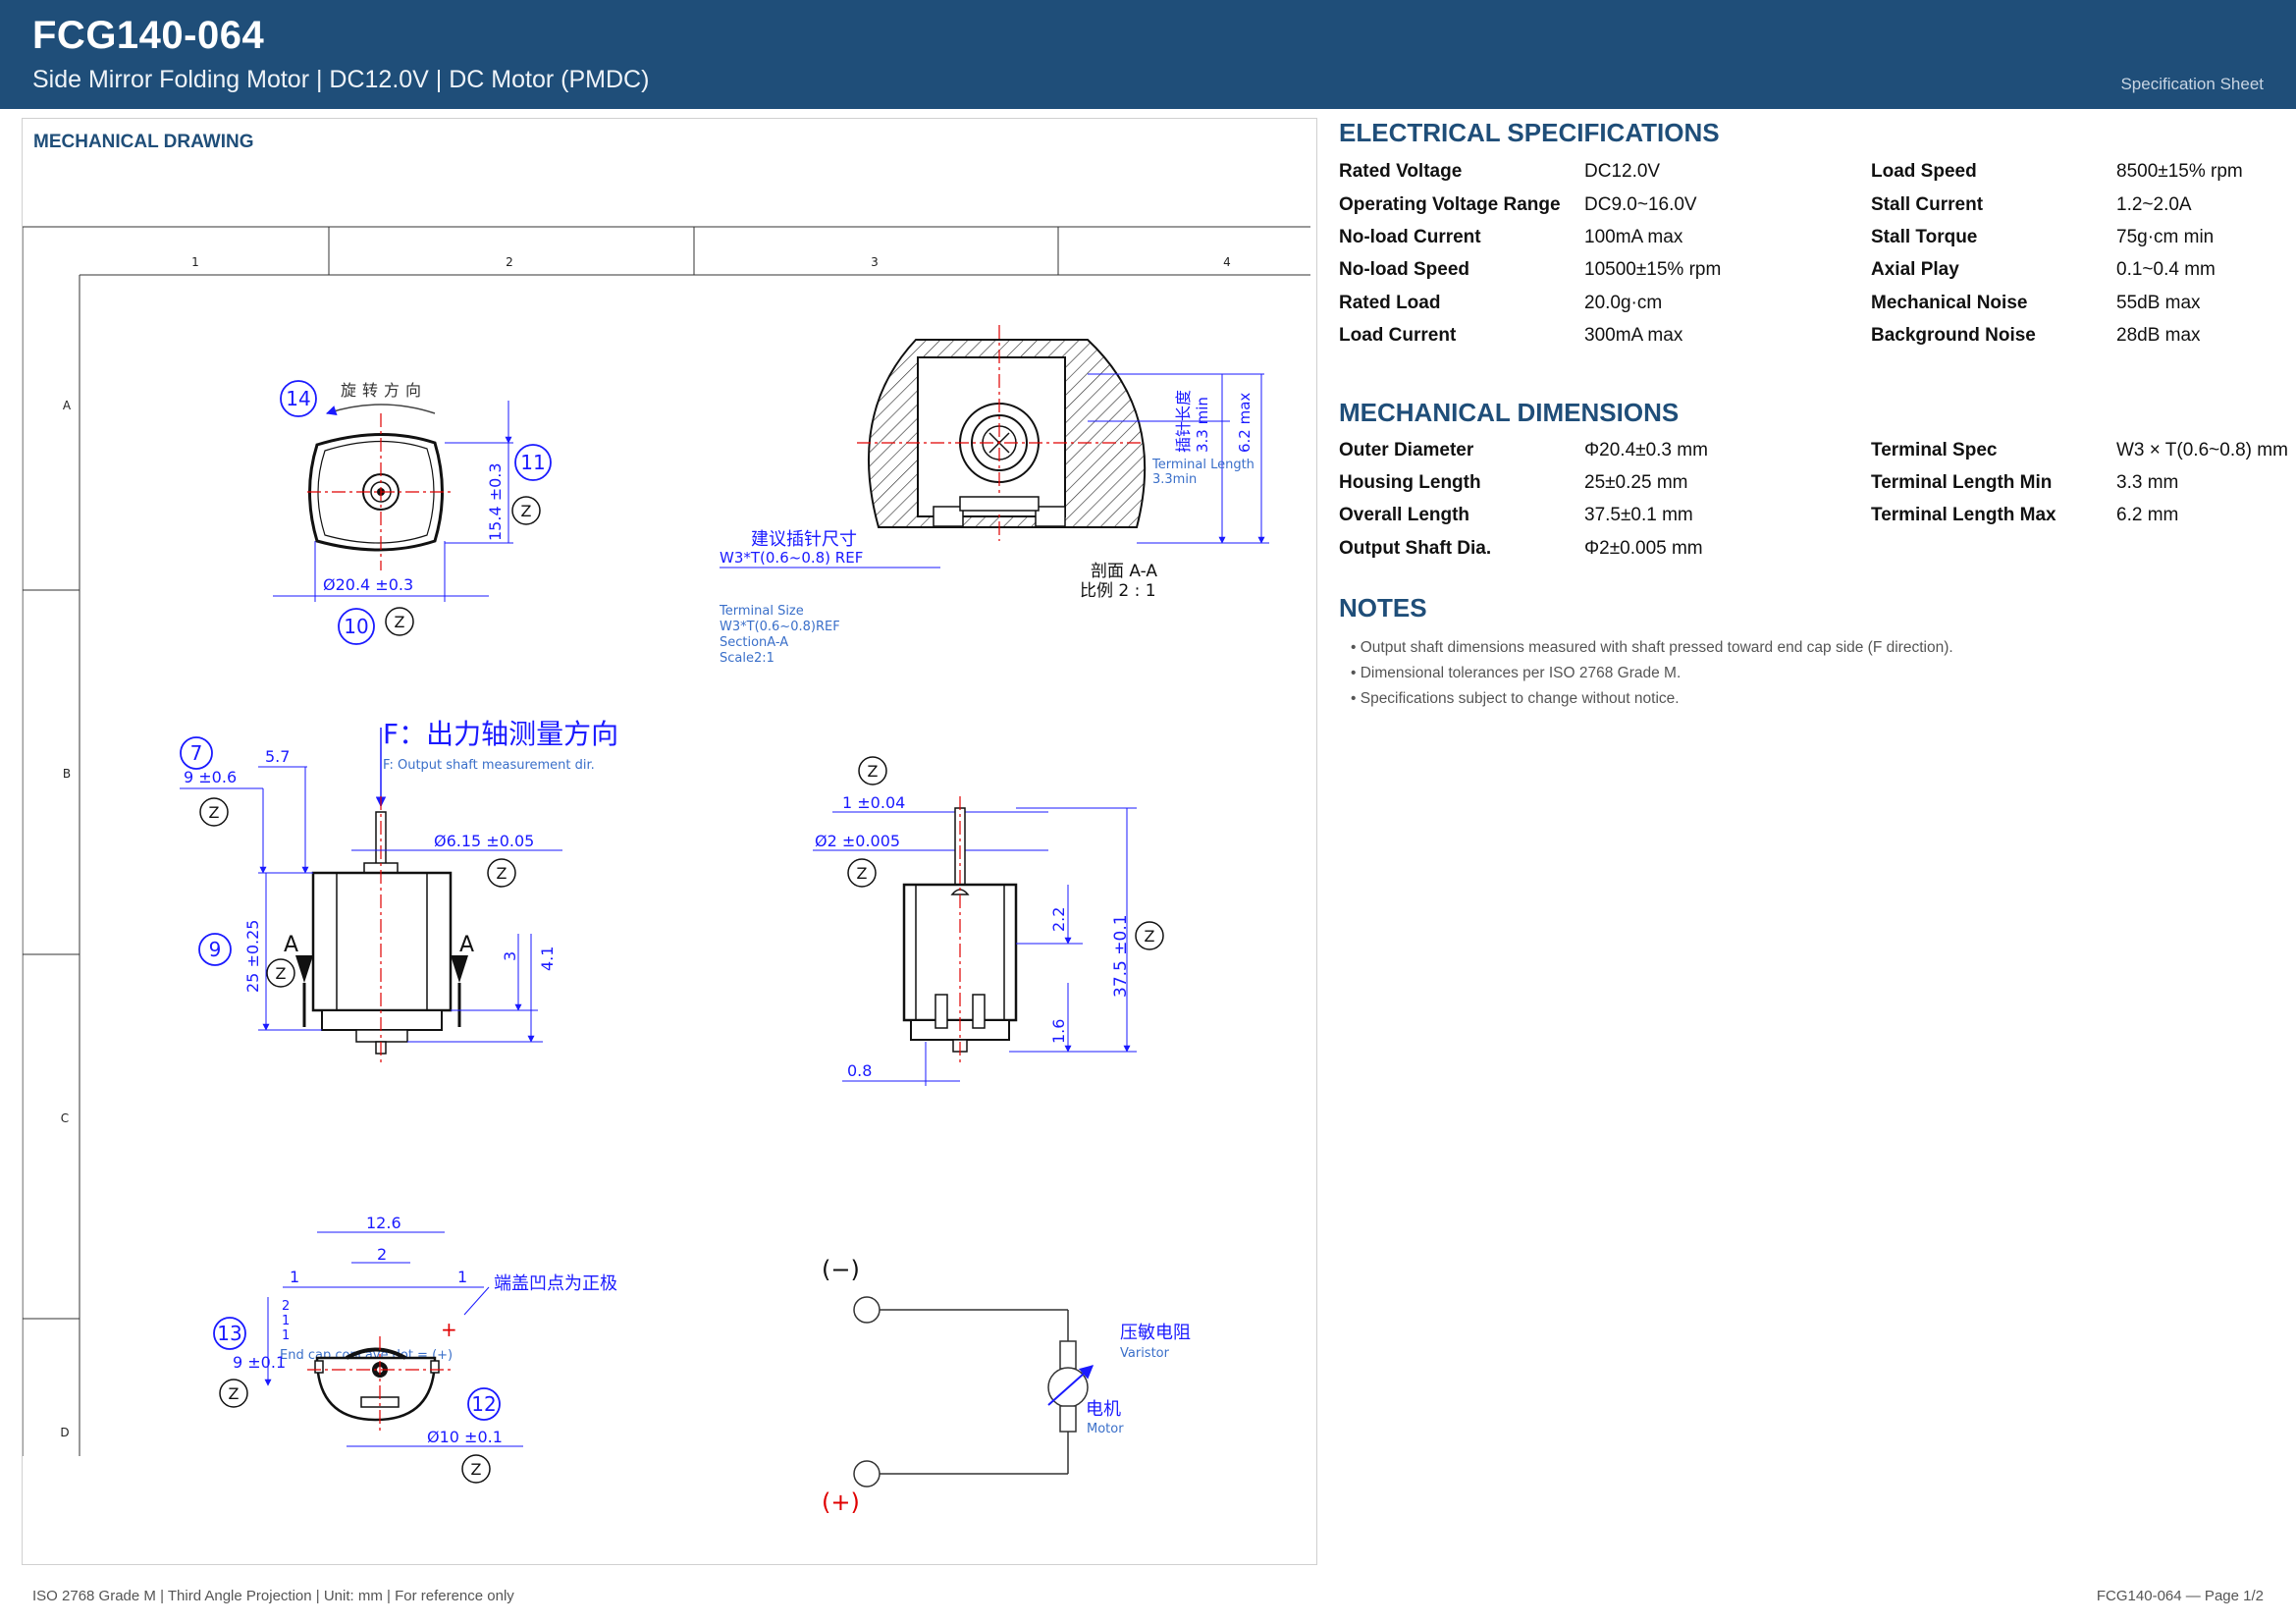 This screenshot has width=2296, height=1624. Describe the element at coordinates (298, 398) in the screenshot. I see `balloon-14: 14` at that location.